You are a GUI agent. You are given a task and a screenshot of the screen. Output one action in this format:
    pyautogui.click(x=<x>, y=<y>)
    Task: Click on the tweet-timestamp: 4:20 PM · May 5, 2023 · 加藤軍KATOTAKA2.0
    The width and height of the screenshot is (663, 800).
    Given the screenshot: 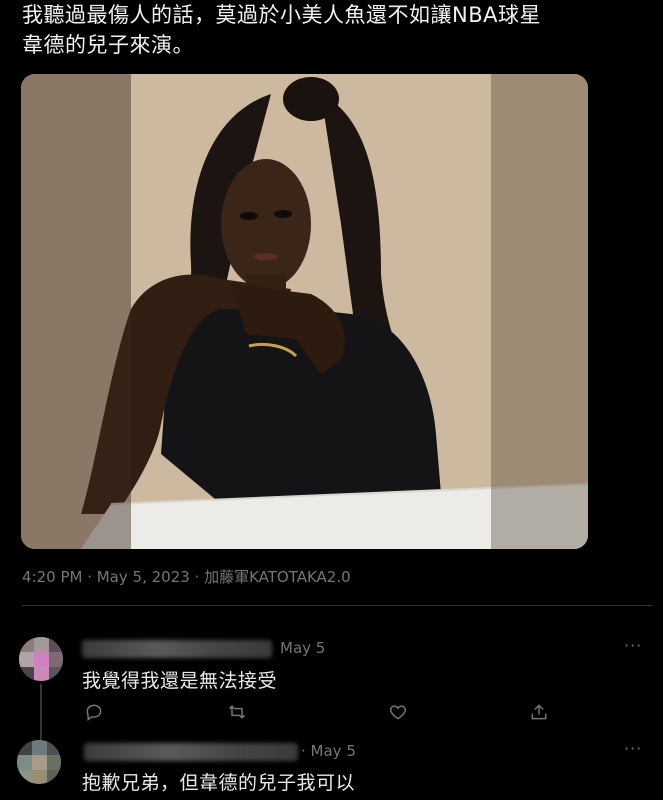 What is the action you would take?
    pyautogui.click(x=186, y=576)
    